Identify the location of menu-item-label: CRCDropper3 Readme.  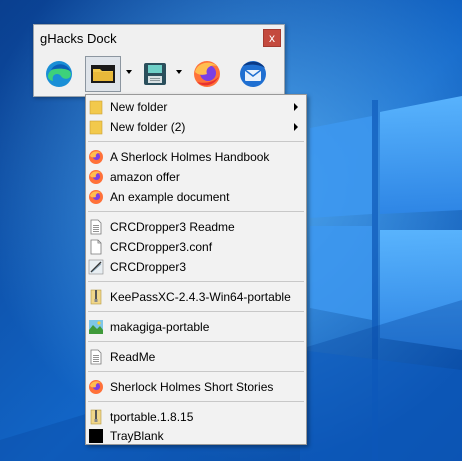
(172, 227).